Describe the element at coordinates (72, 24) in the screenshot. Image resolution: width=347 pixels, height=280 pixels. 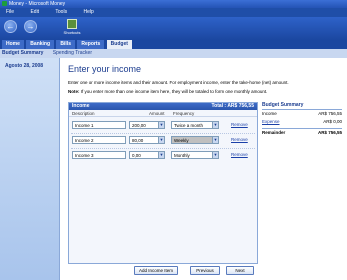
I see `shortcuts-icon` at that location.